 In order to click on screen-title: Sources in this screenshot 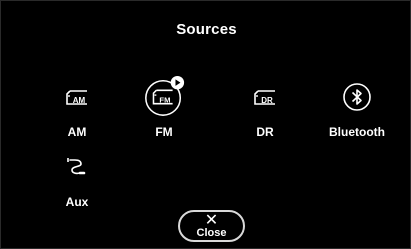, I will do `click(206, 29)`.